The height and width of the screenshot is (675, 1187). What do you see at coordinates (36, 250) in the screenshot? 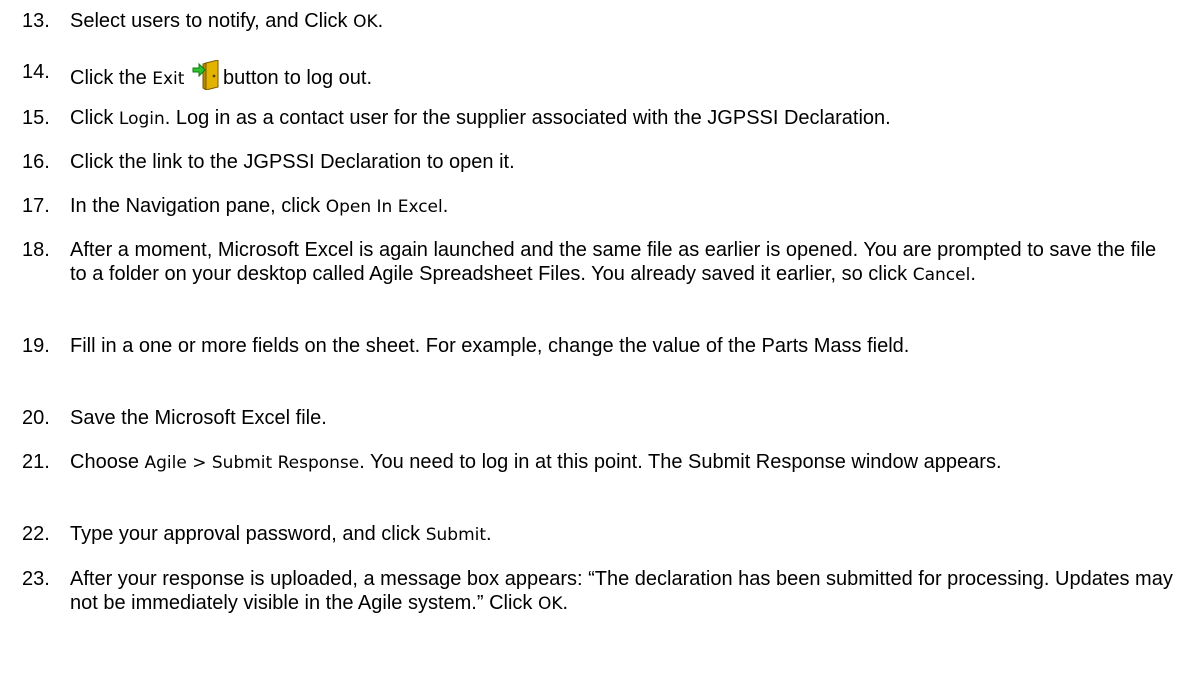
I see `step-number: 18.` at bounding box center [36, 250].